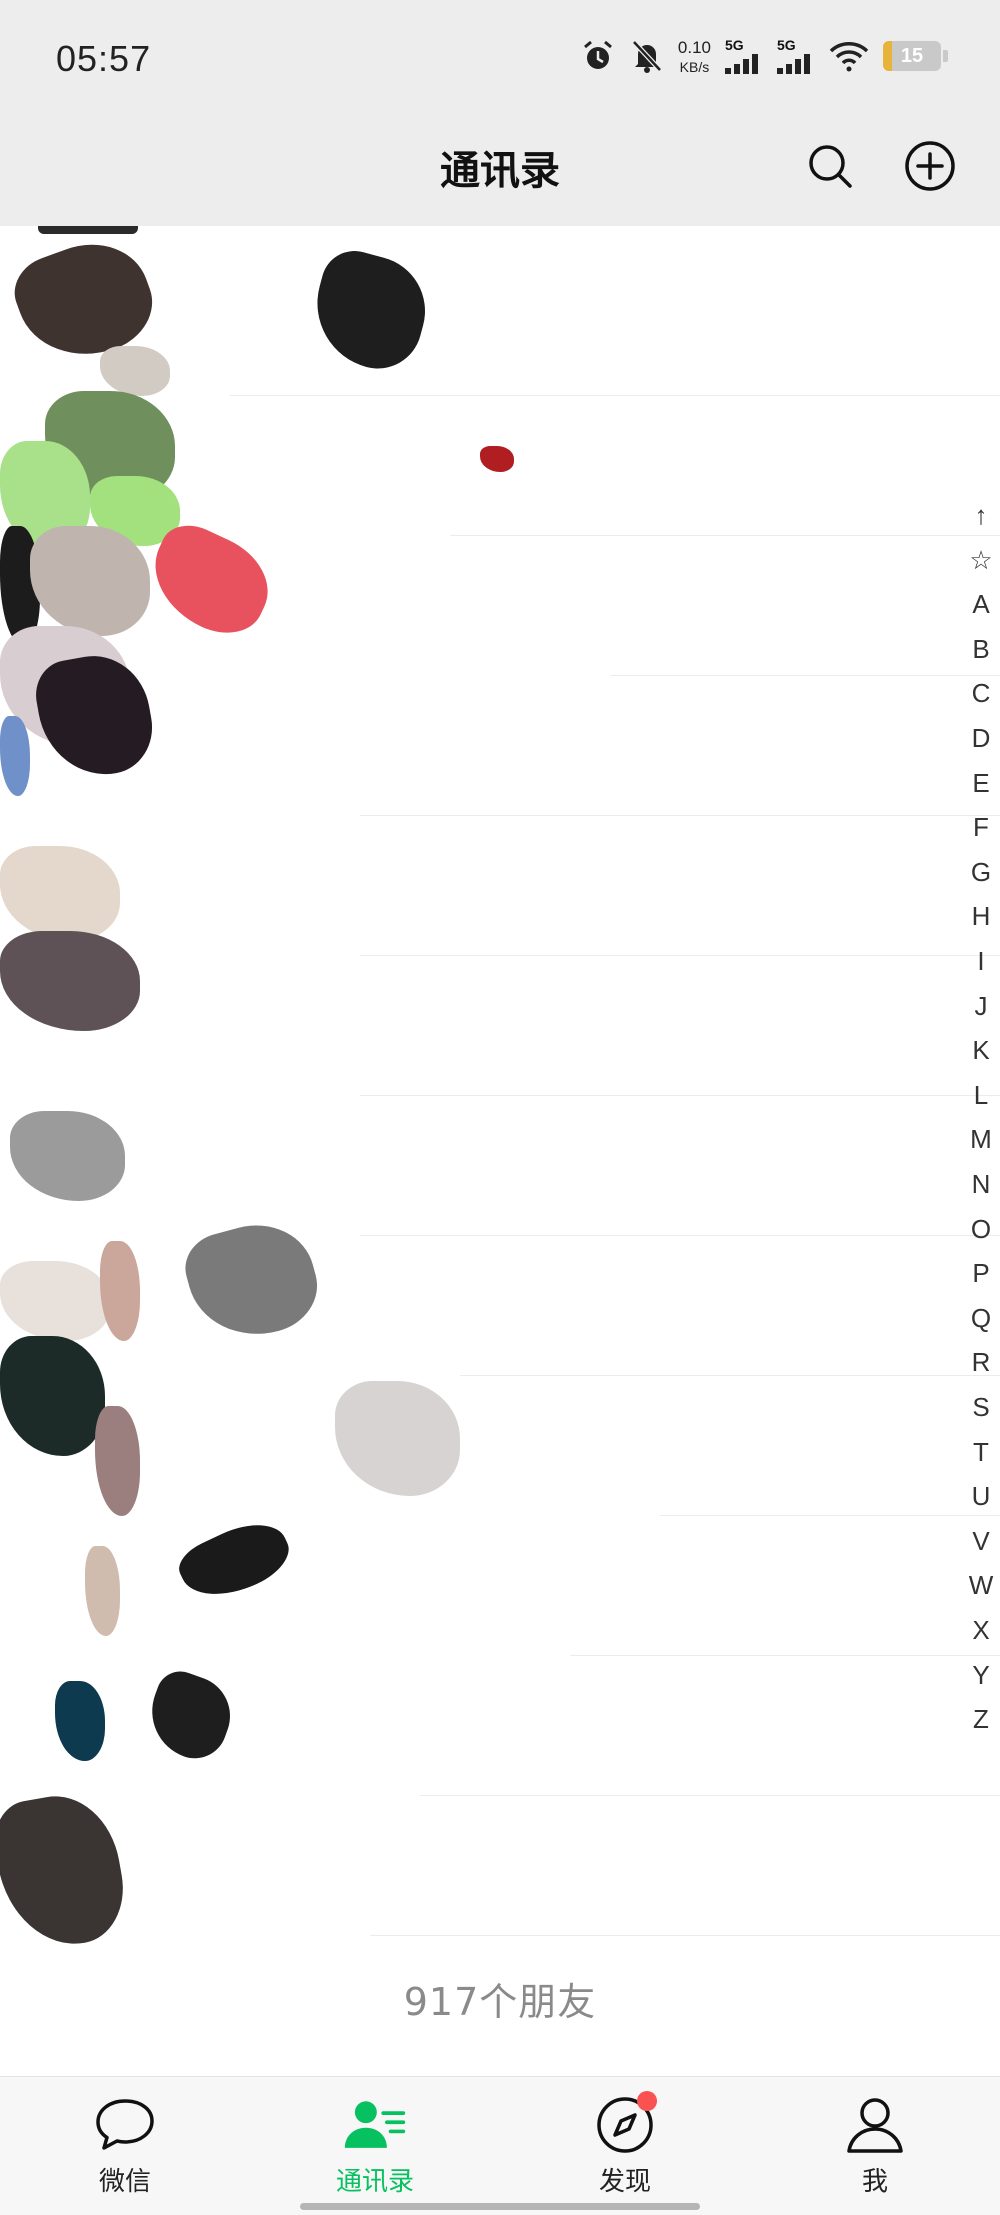  What do you see at coordinates (104, 58) in the screenshot?
I see `status-time: 05:57` at bounding box center [104, 58].